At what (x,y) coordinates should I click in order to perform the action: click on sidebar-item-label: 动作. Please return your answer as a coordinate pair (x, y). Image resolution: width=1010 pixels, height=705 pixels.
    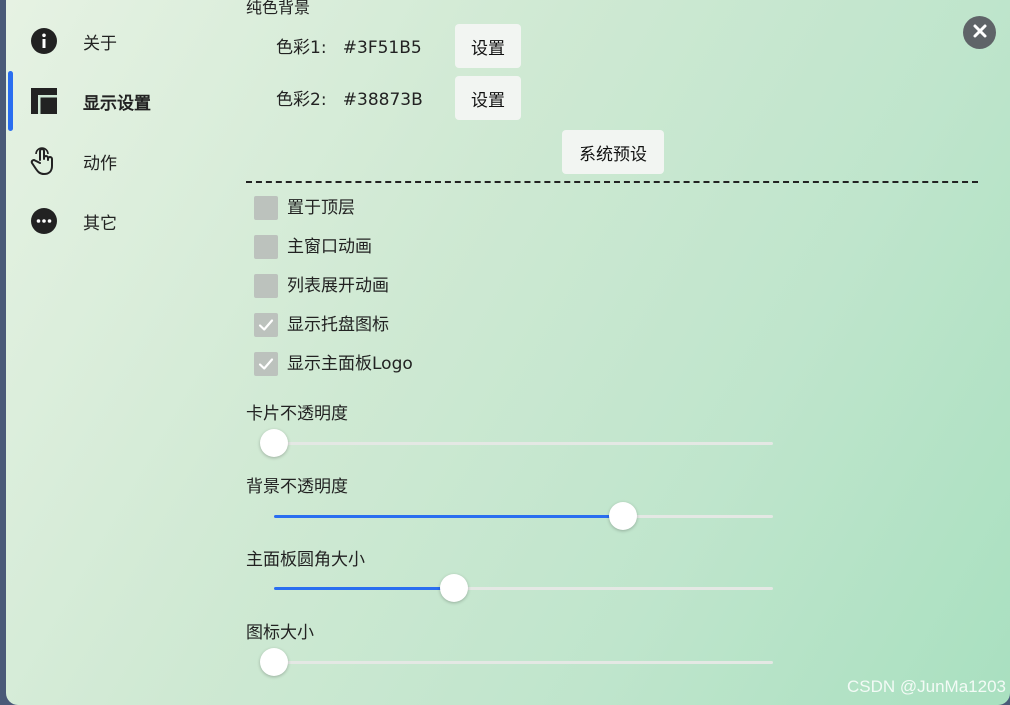
    Looking at the image, I should click on (100, 164).